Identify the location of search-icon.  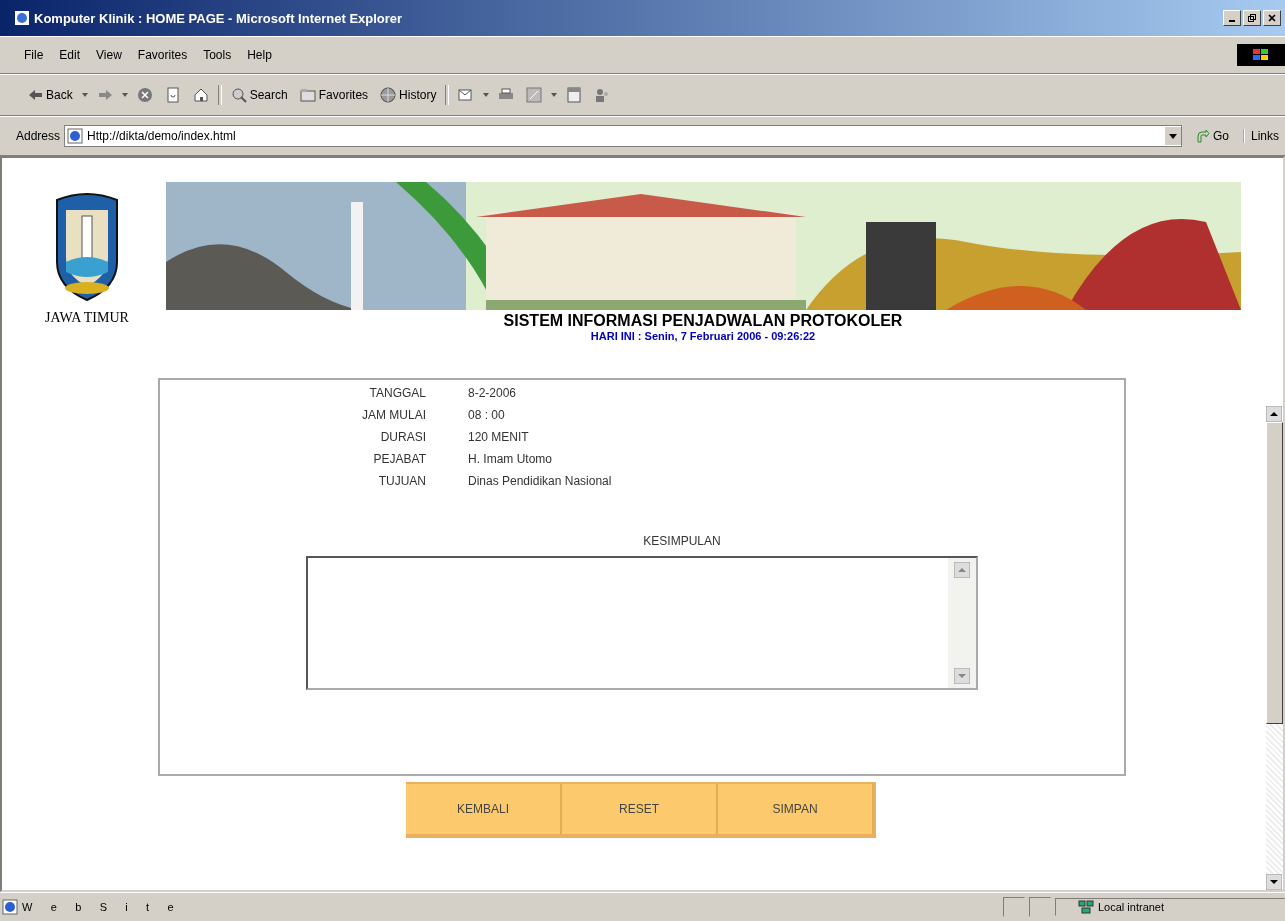
(238, 95).